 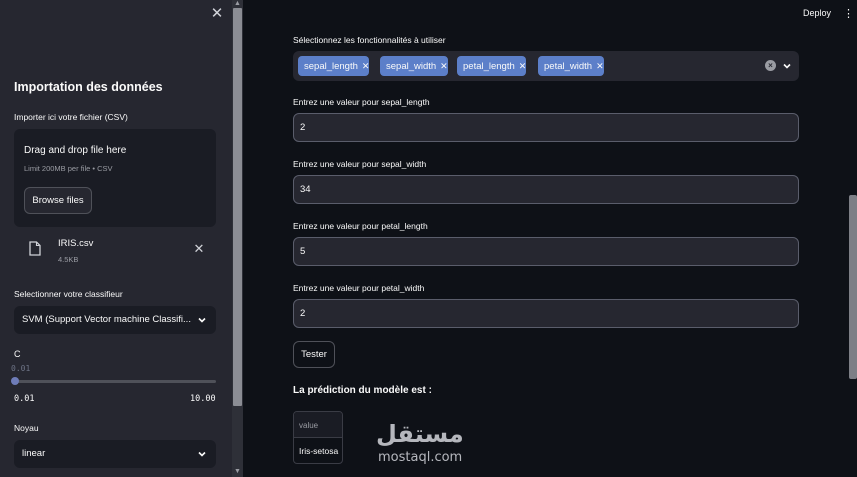 I want to click on petal-width-input, so click(x=546, y=313).